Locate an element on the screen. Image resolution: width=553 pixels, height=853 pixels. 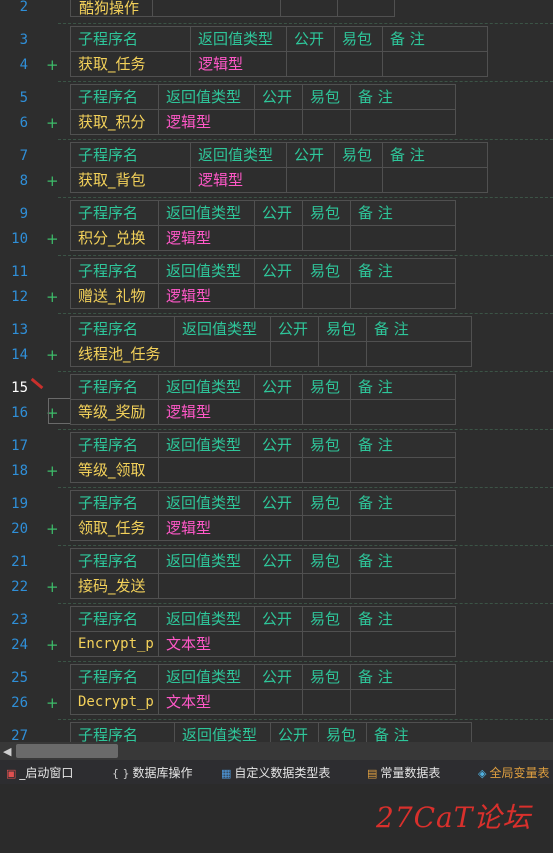
horizontal-scrollbar: ◀ is located at coordinates (276, 751).